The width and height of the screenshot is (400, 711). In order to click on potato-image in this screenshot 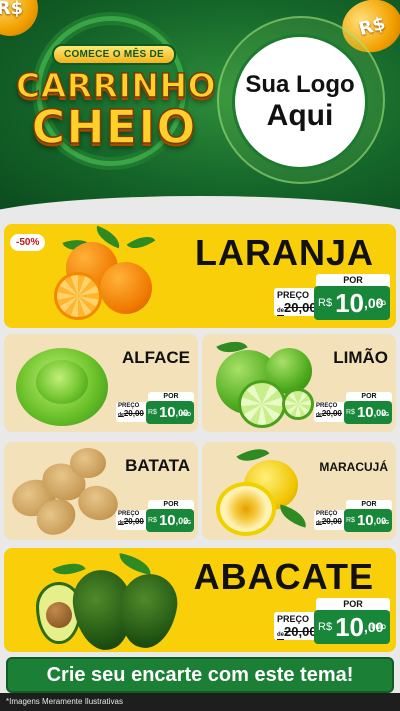, I will do `click(66, 493)`.